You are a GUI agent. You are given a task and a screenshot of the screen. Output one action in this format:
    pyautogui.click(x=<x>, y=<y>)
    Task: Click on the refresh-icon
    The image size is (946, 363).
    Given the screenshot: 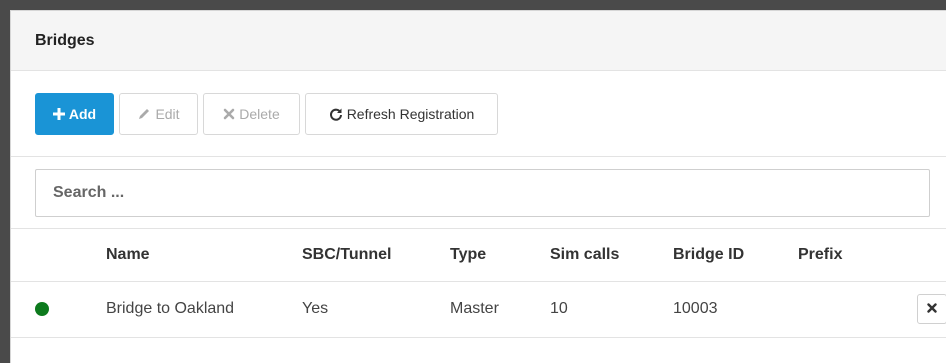 What is the action you would take?
    pyautogui.click(x=336, y=114)
    